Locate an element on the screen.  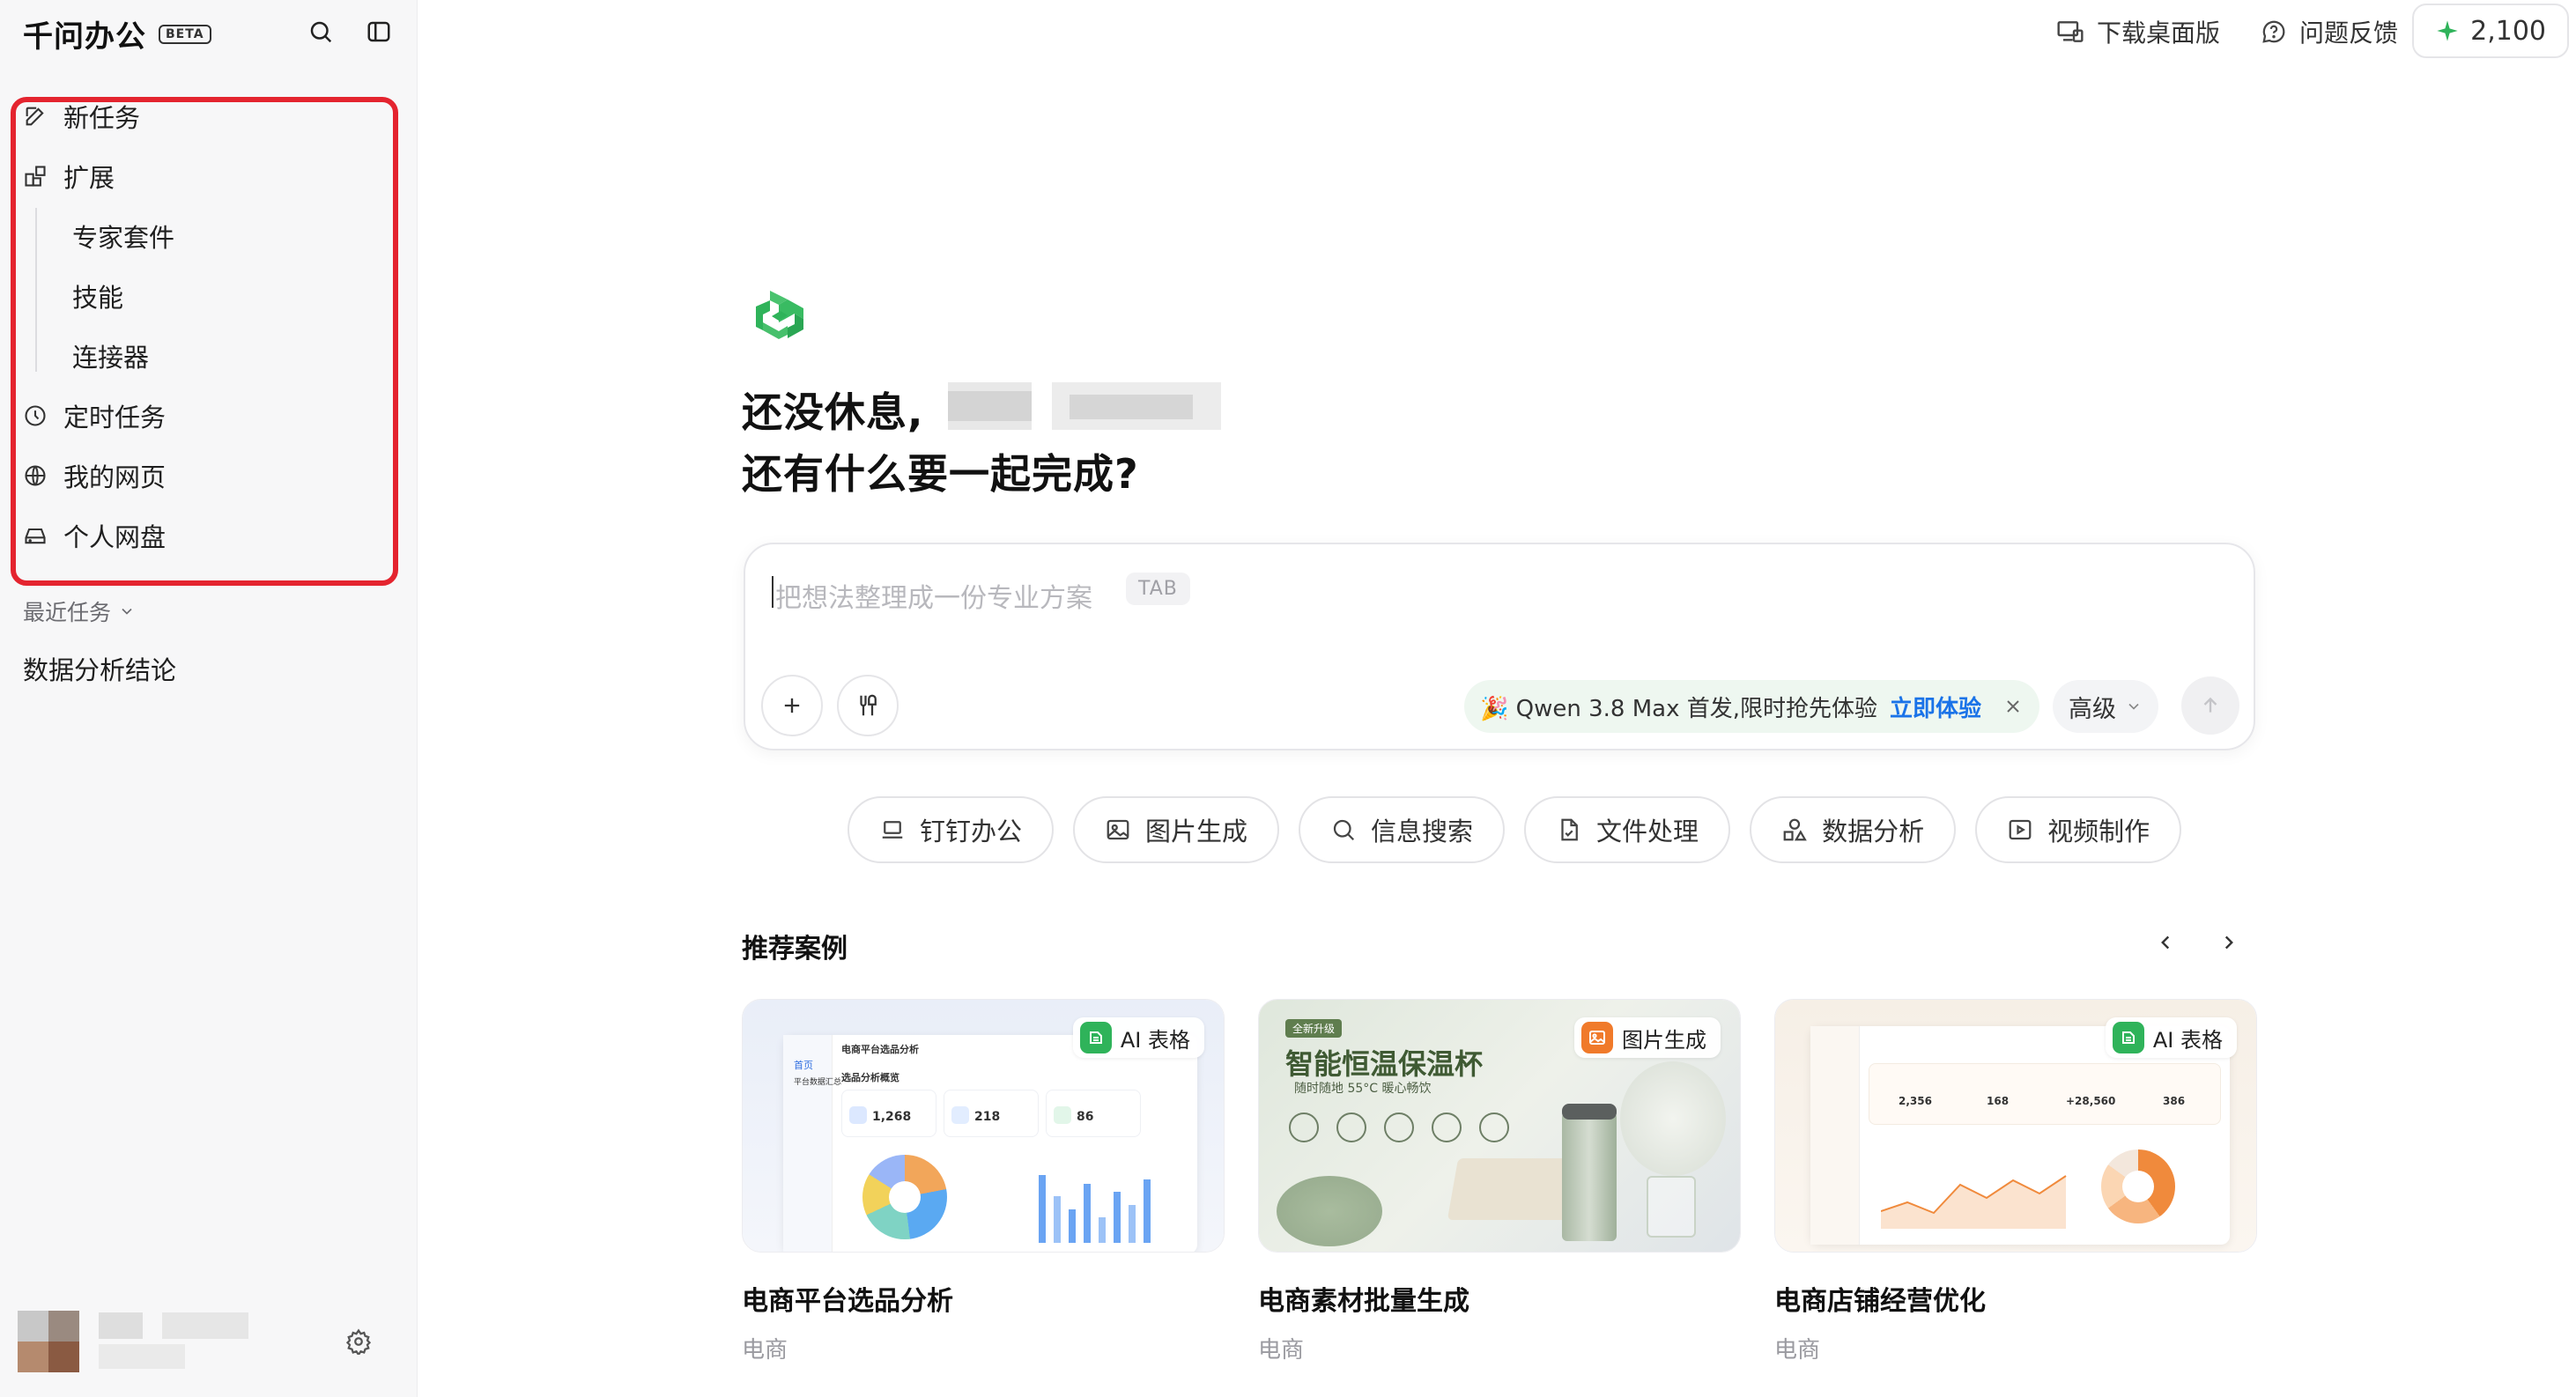
download-desktop-button: 下载桌面版 is located at coordinates (2138, 31).